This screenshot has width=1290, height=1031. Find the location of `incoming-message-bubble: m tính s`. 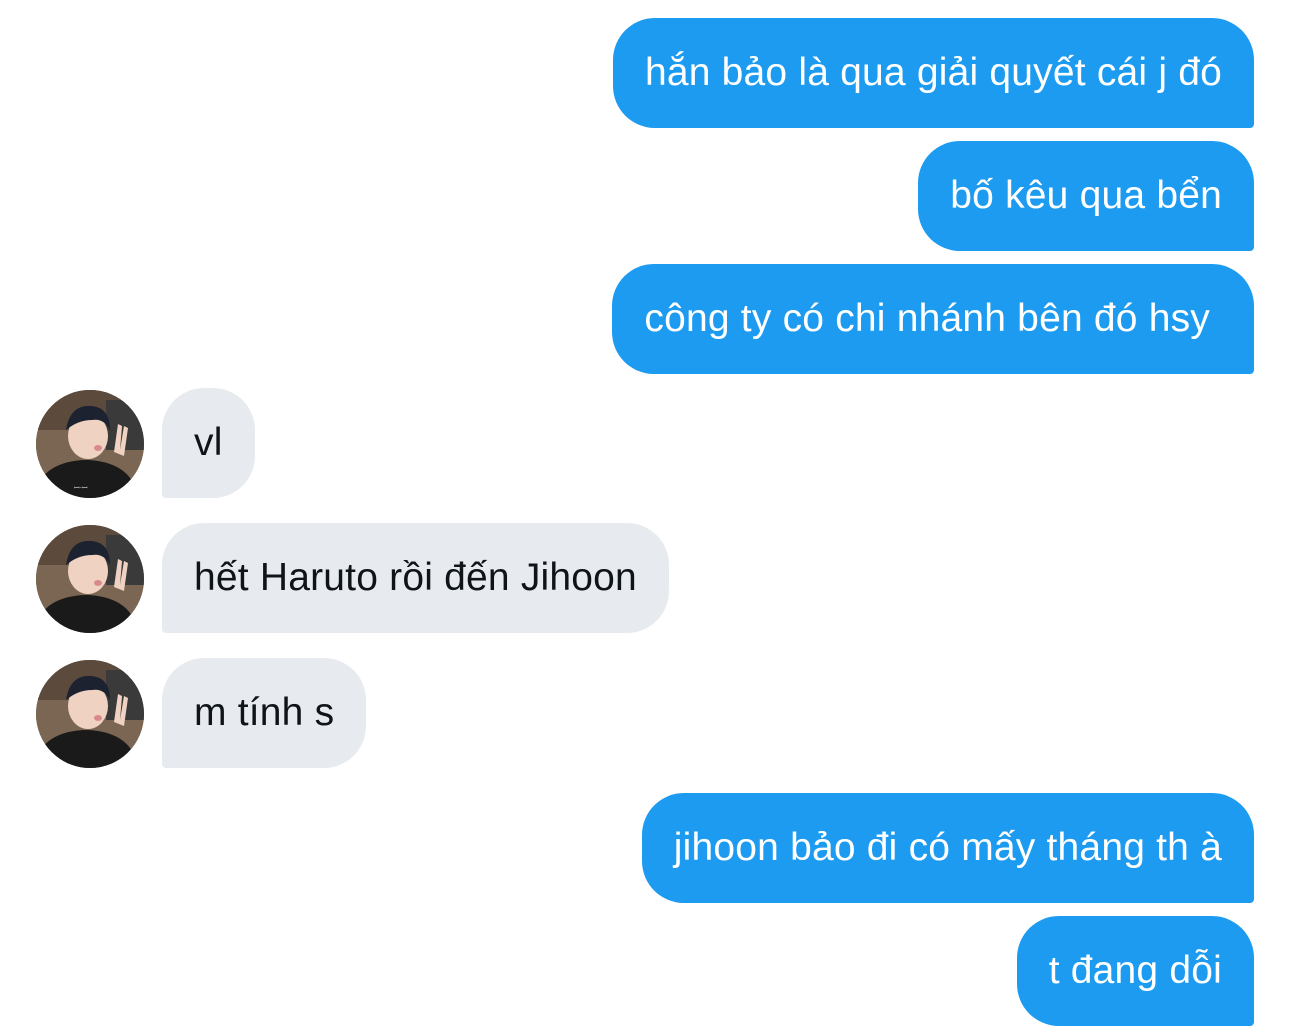

incoming-message-bubble: m tính s is located at coordinates (264, 713).